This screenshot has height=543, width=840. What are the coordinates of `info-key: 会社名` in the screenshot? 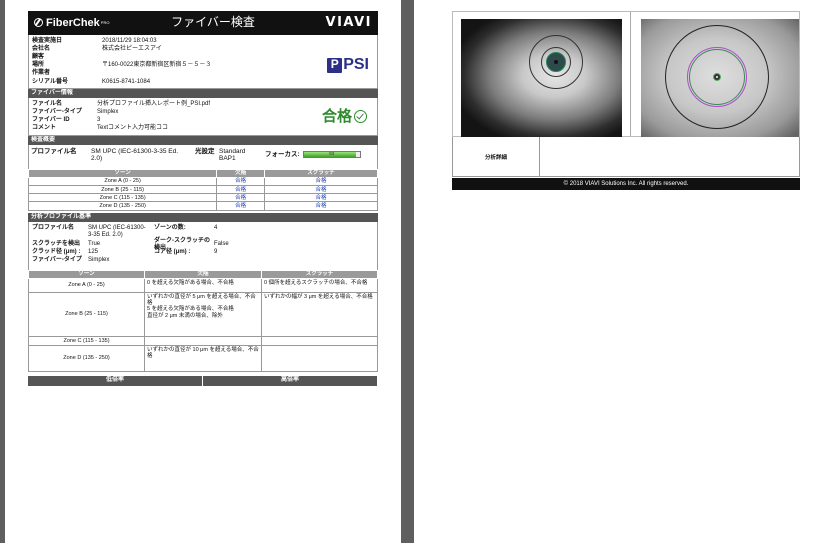 It's located at (41, 48).